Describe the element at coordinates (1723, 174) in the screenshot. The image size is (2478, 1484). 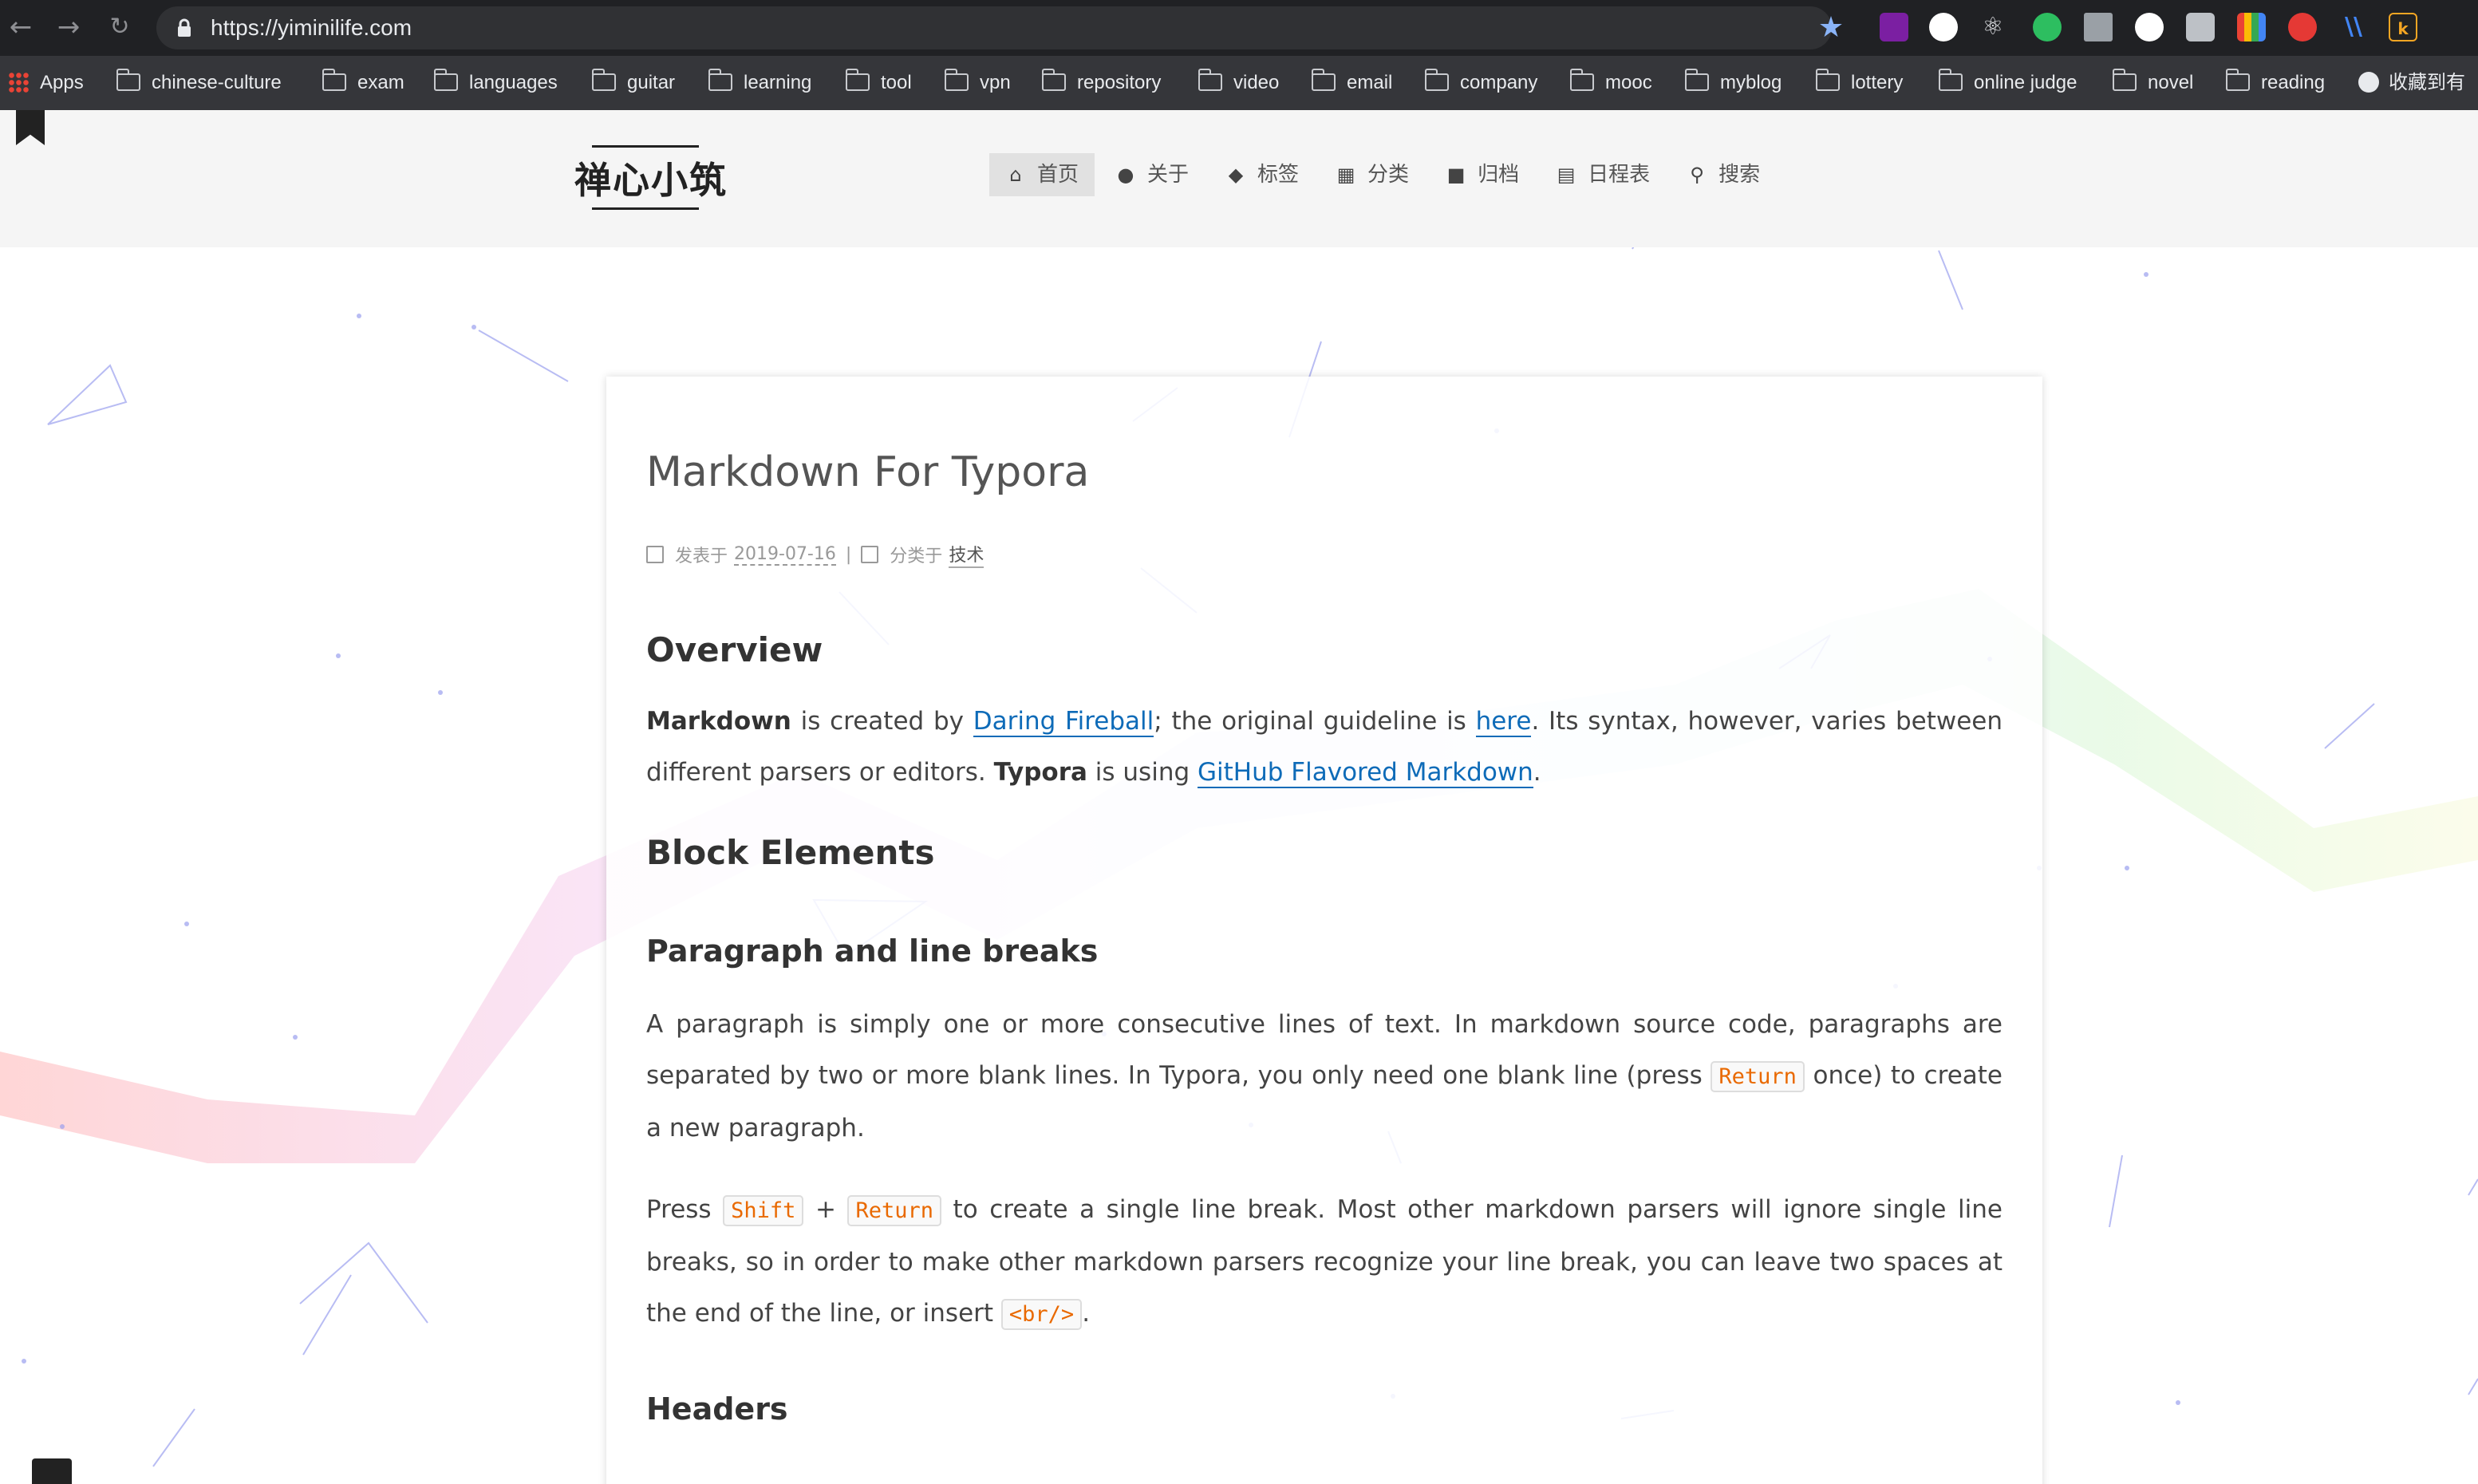
I see `menu-item-search: ⚲ 搜索` at that location.